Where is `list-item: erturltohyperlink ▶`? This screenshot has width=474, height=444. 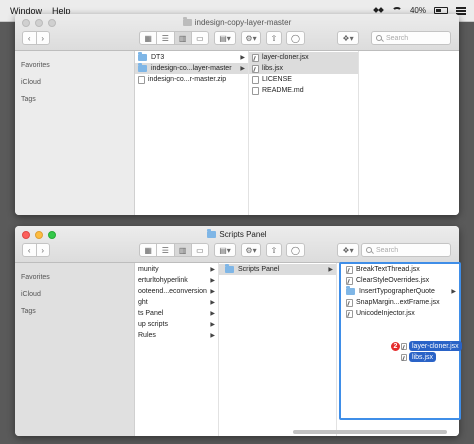 list-item: erturltohyperlink ▶ is located at coordinates (176, 280).